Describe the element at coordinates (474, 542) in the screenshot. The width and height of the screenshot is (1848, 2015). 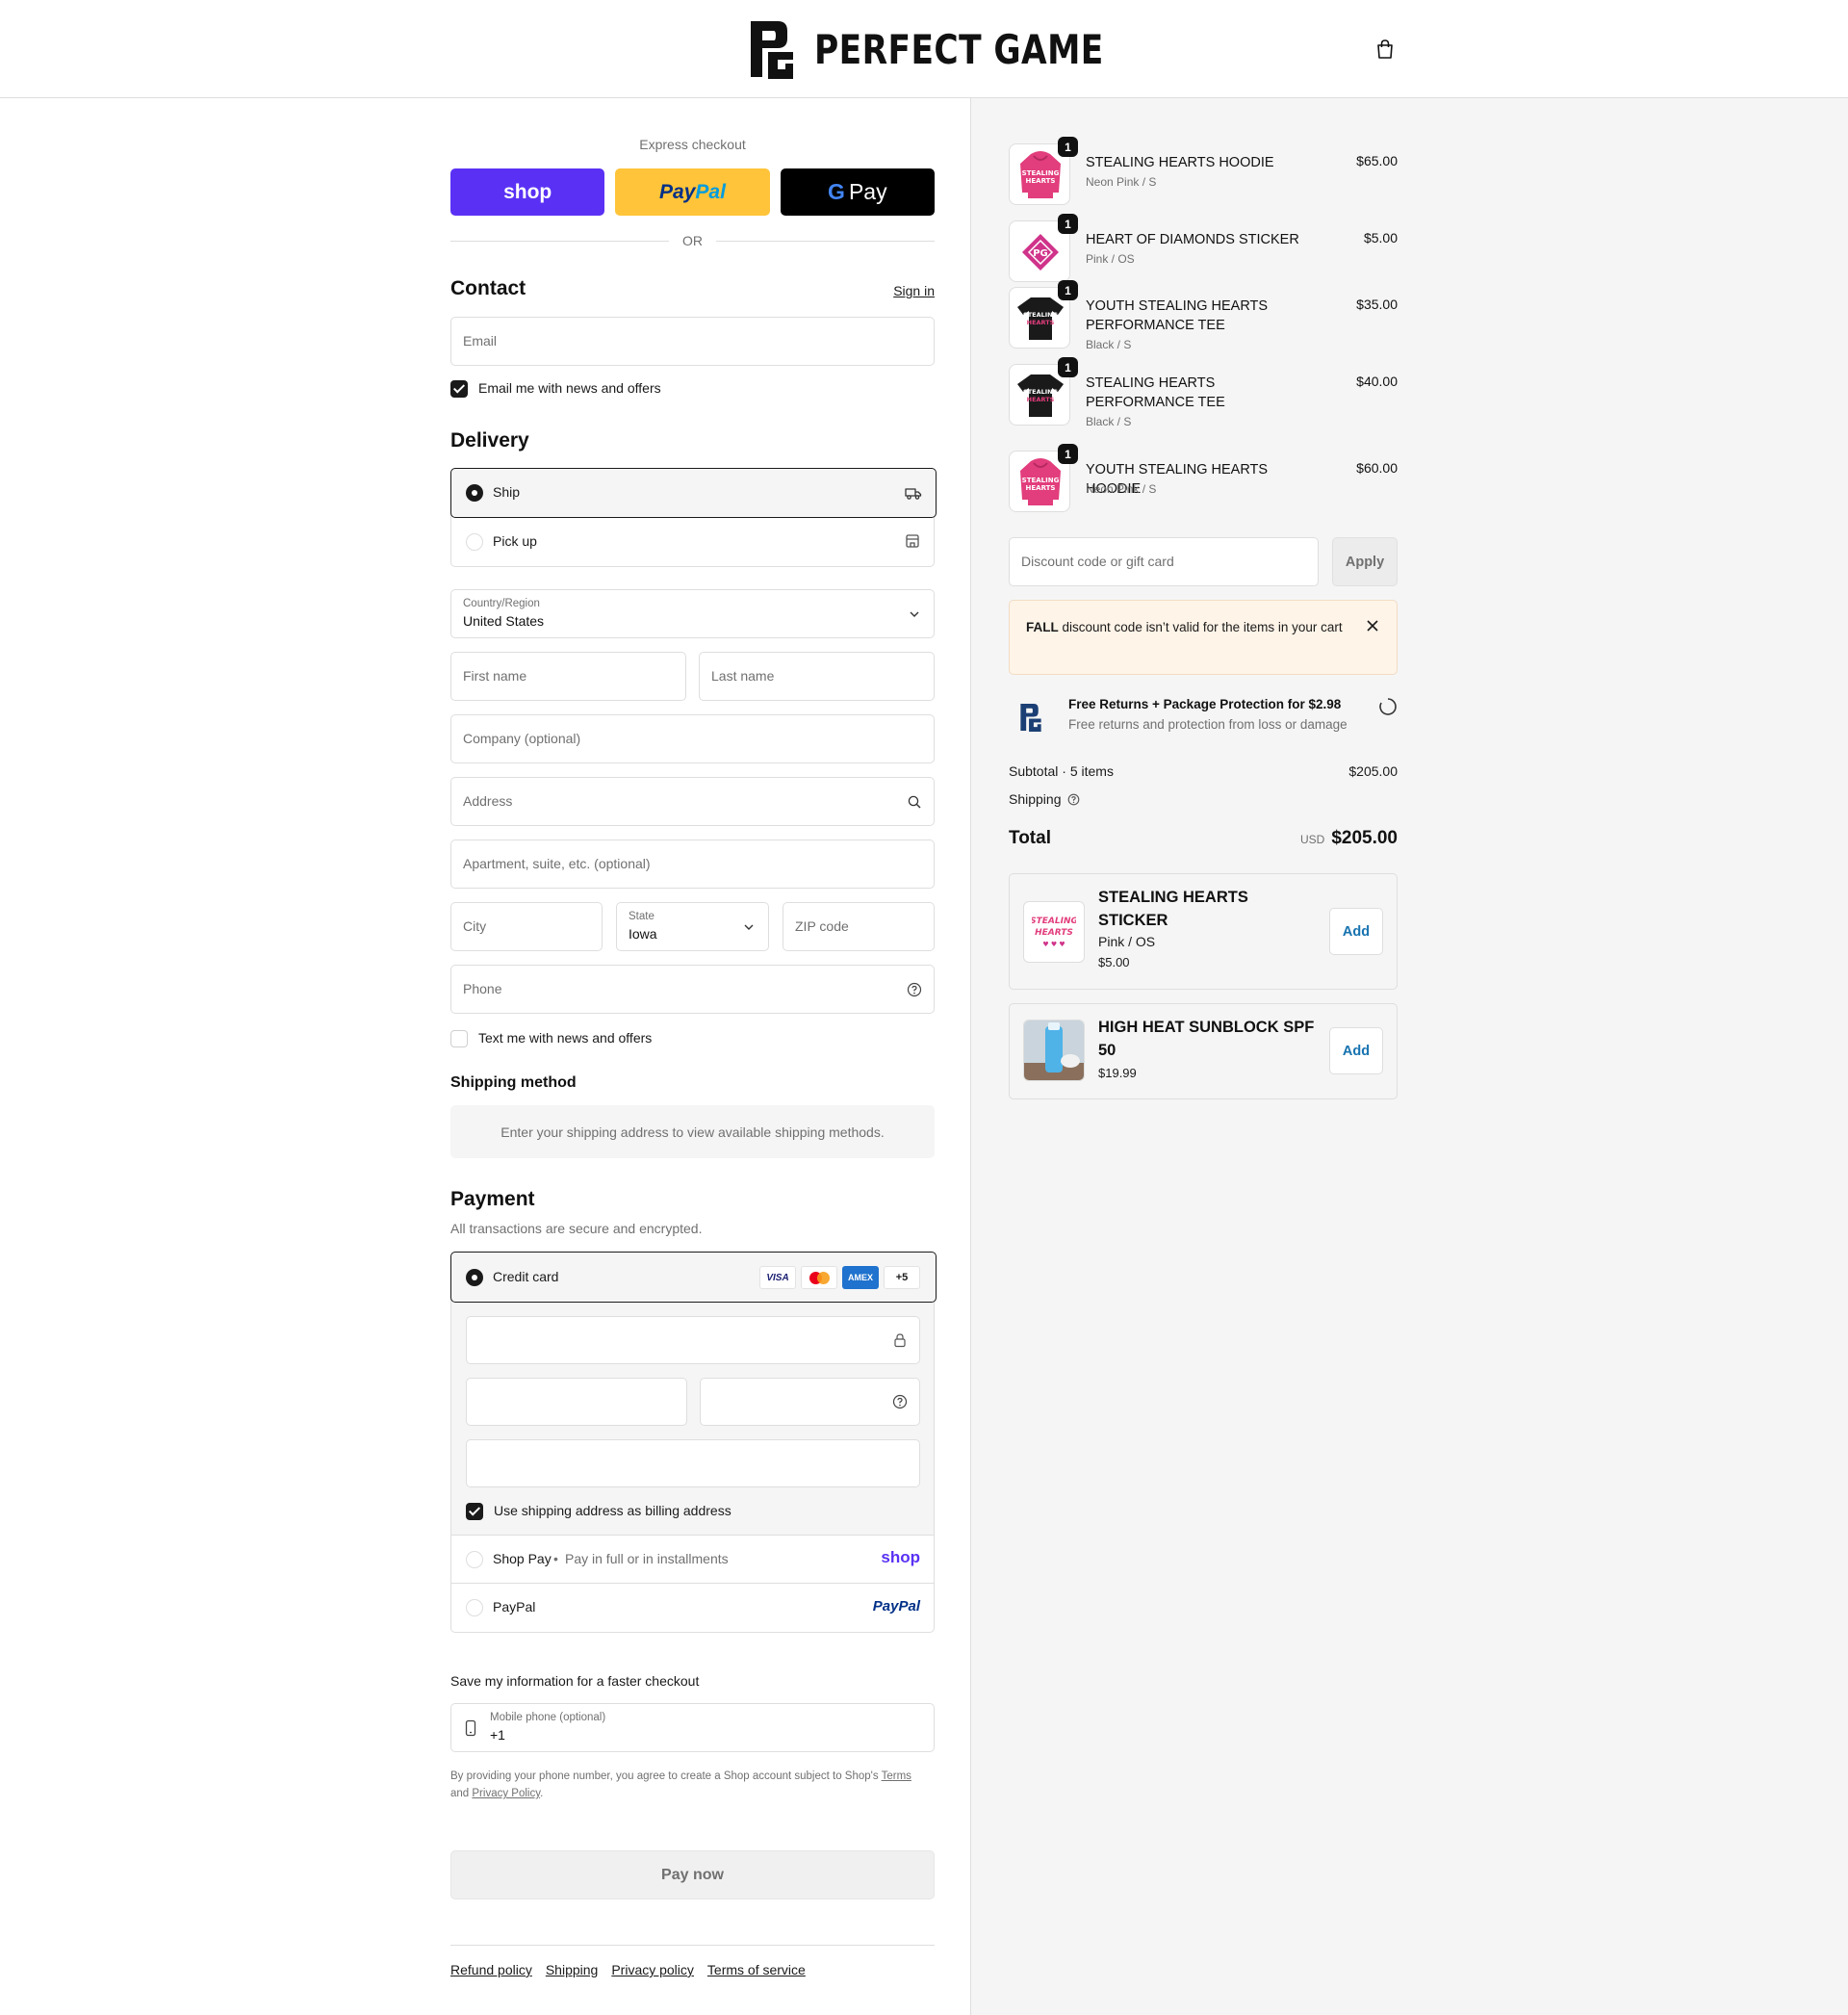
I see `pickup-radio` at that location.